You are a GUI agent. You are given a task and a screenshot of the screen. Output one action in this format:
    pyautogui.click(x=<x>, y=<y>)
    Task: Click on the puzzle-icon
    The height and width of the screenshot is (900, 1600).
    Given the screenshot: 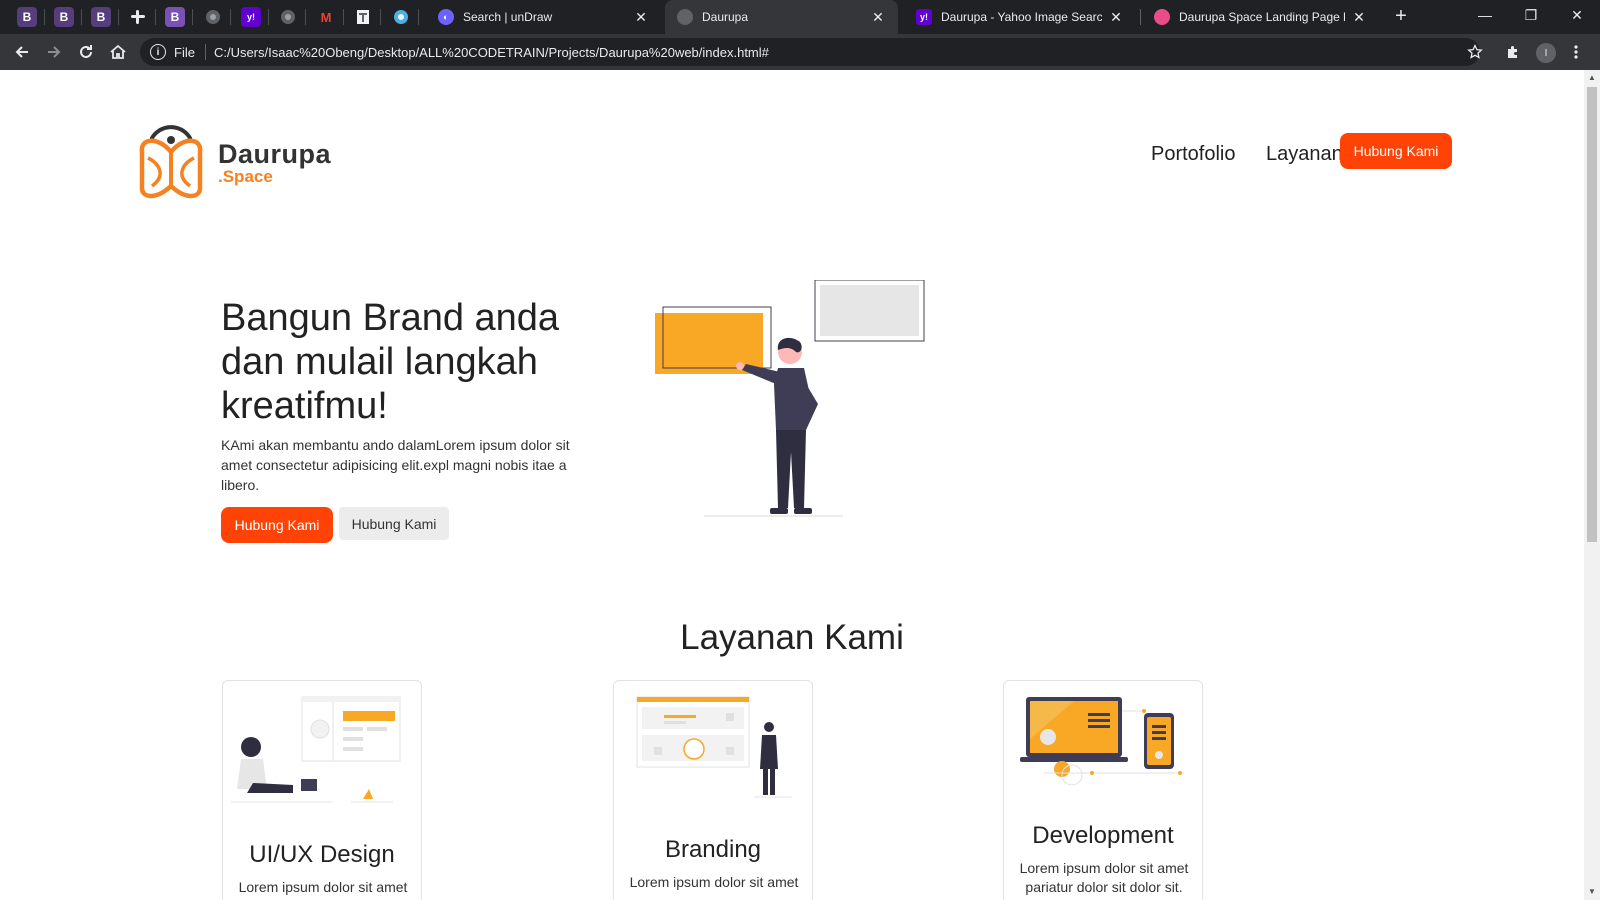 What is the action you would take?
    pyautogui.click(x=1512, y=52)
    